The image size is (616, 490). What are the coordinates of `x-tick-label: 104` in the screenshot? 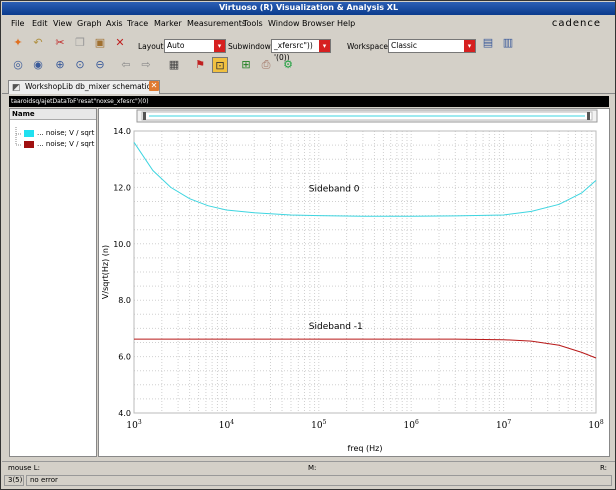 It's located at (226, 425).